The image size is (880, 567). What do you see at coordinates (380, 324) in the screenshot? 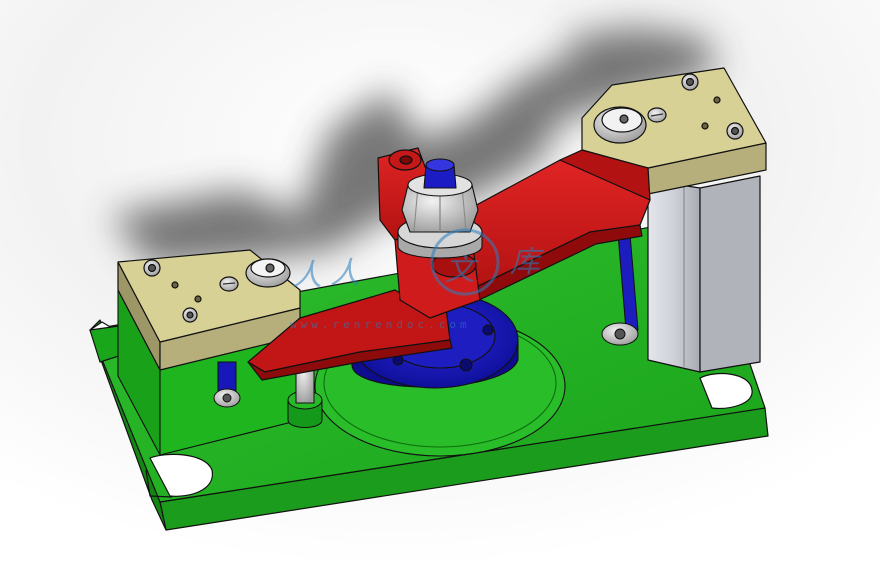
I see `watermark-url-text: www.renrendoc.com` at bounding box center [380, 324].